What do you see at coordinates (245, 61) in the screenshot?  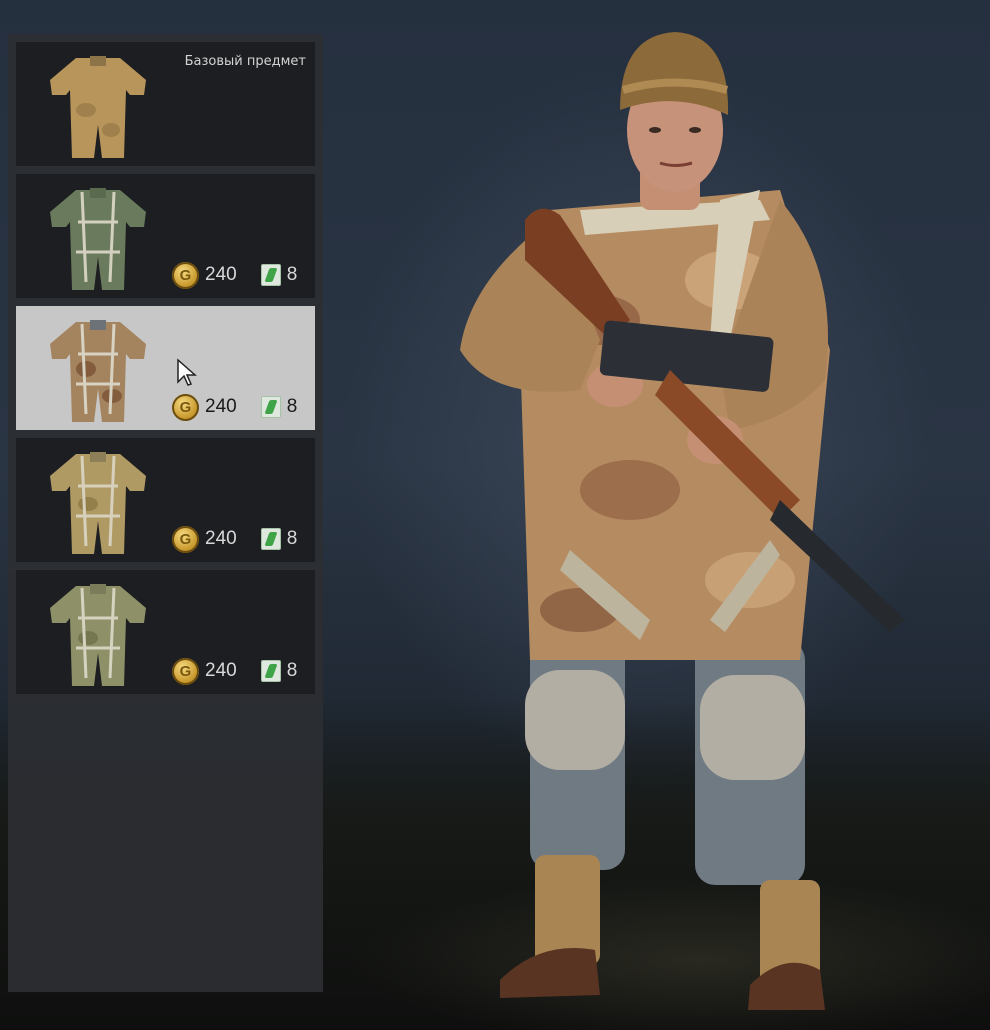 I see `base-item-label: Базовый предмет` at bounding box center [245, 61].